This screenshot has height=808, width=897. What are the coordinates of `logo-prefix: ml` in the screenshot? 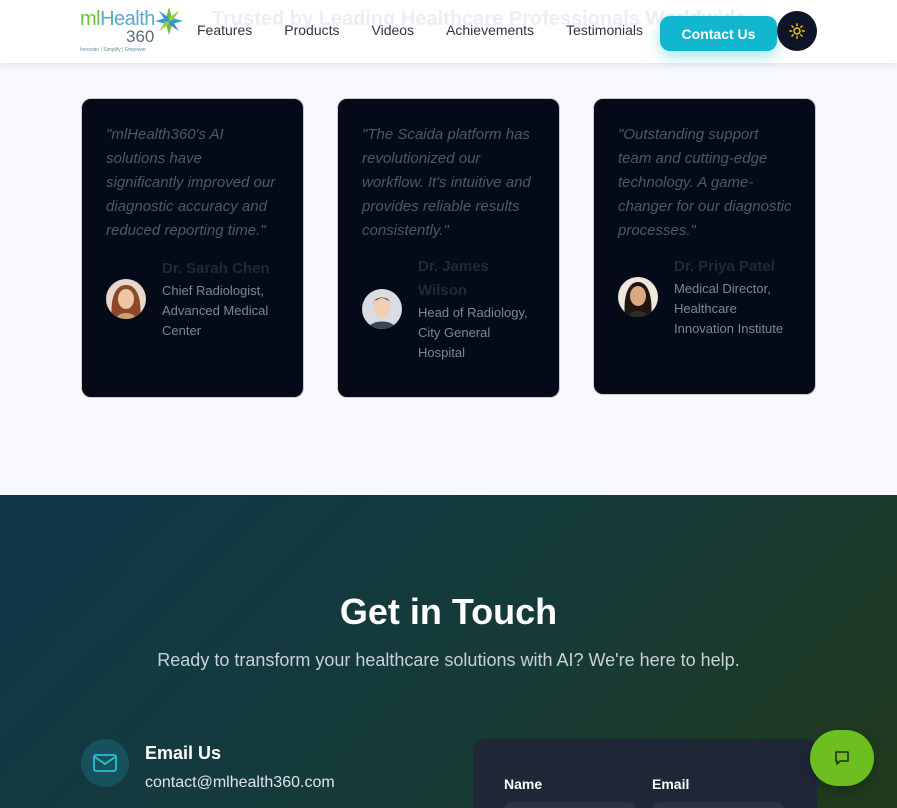 It's located at (90, 19).